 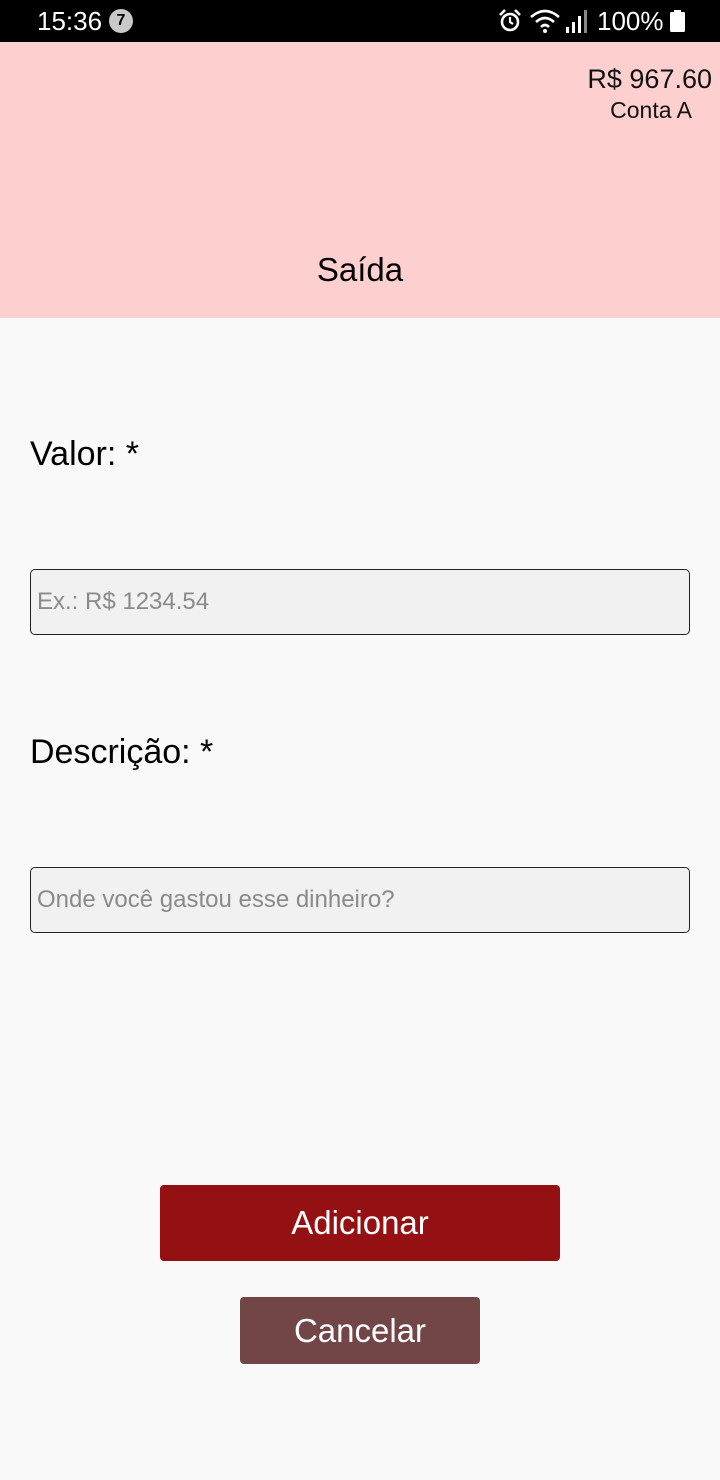 What do you see at coordinates (360, 1330) in the screenshot?
I see `cancel-button: Cancelar` at bounding box center [360, 1330].